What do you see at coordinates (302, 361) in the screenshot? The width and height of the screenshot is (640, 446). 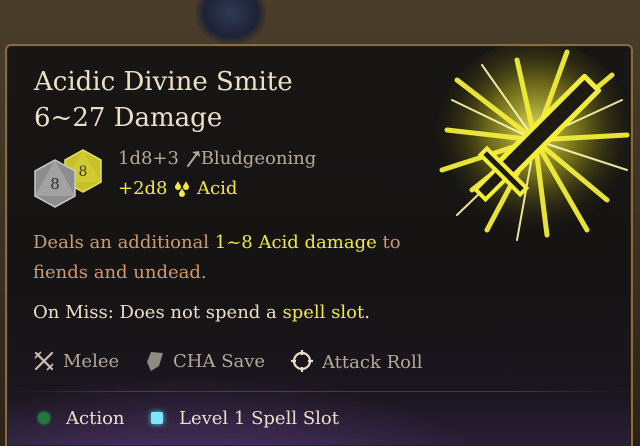 I see `crosshair-icon` at bounding box center [302, 361].